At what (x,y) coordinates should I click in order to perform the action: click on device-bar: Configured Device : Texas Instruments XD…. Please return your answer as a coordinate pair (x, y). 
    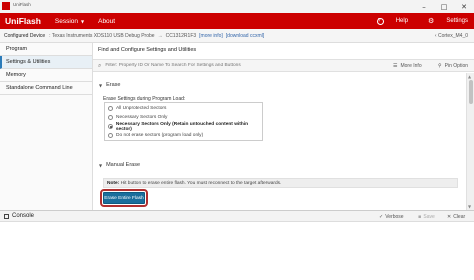
    Looking at the image, I should click on (237, 36).